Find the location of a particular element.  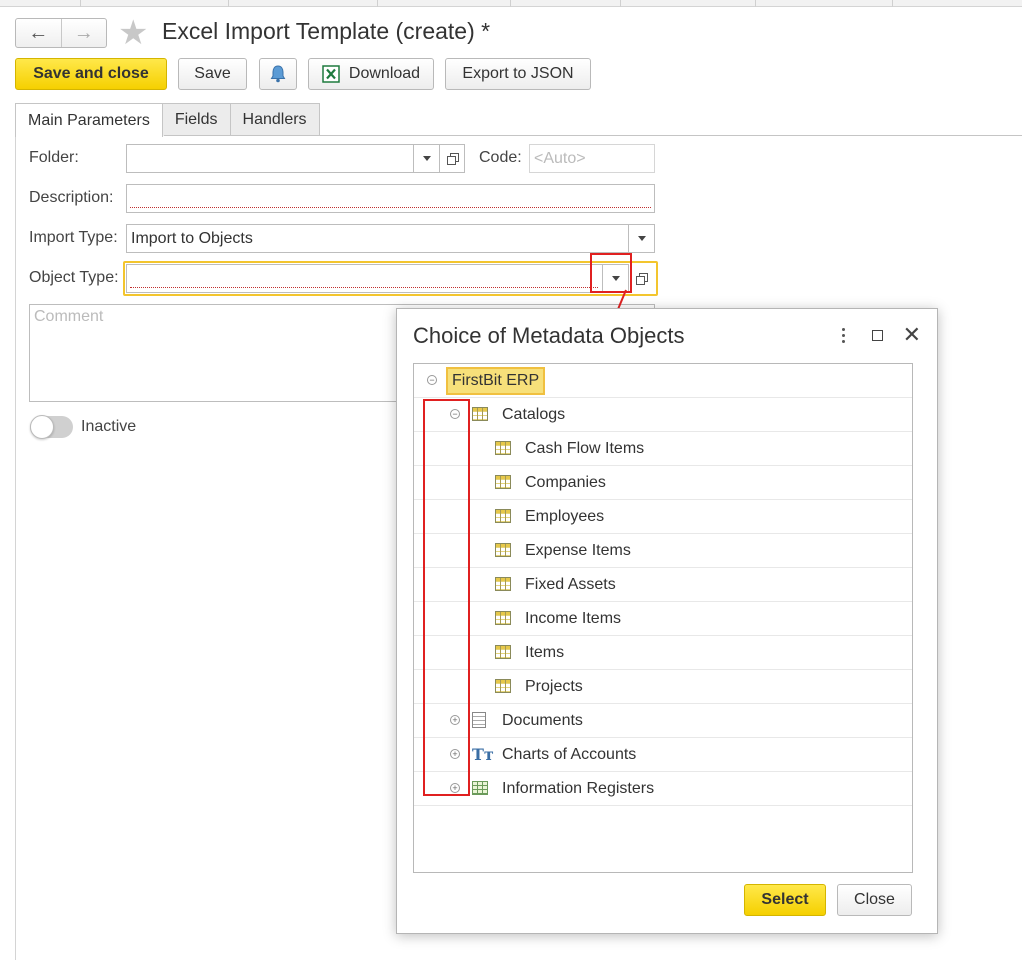

save-and-close-button: Save and close is located at coordinates (91, 74).